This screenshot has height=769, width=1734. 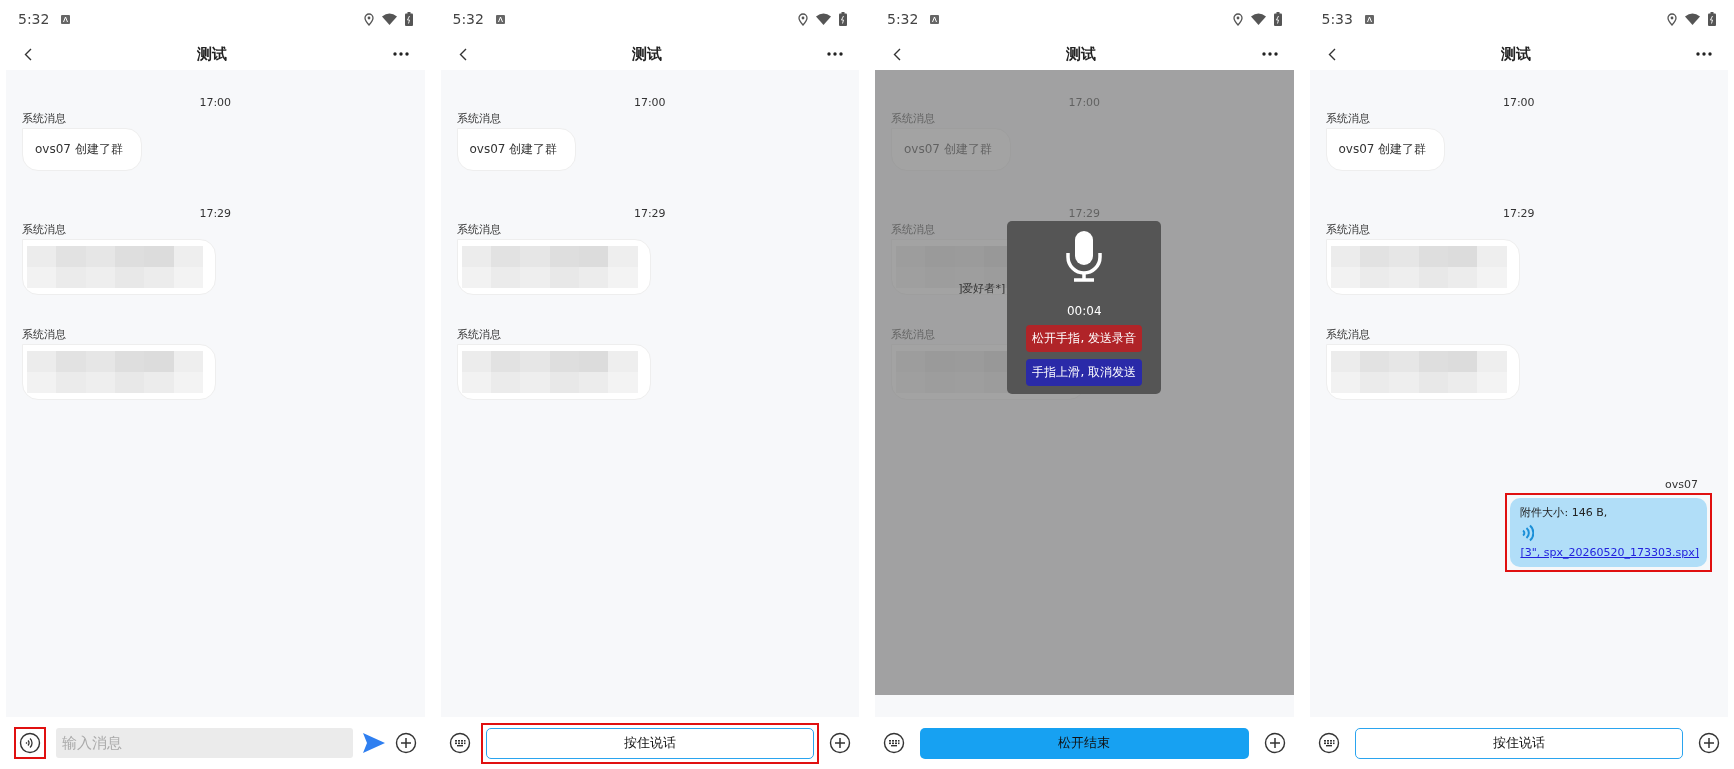 What do you see at coordinates (1681, 484) in the screenshot?
I see `sender-name: ovs07` at bounding box center [1681, 484].